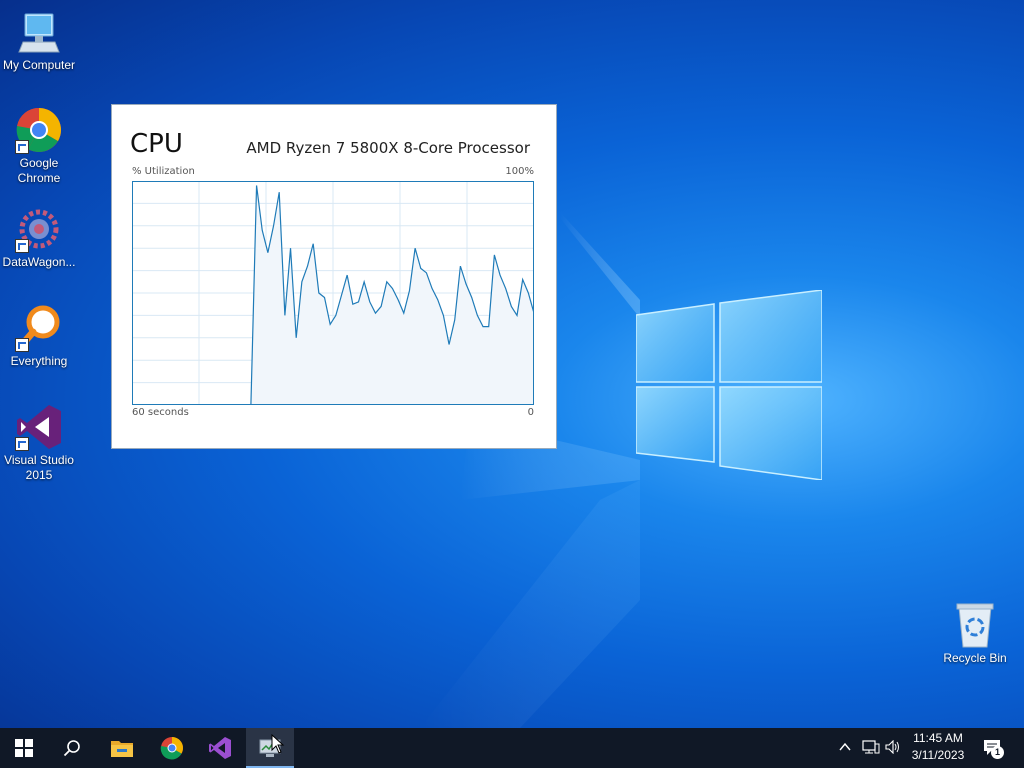 Image resolution: width=1024 pixels, height=768 pixels. What do you see at coordinates (160, 412) in the screenshot?
I see `x-axis-left-label: 60 seconds` at bounding box center [160, 412].